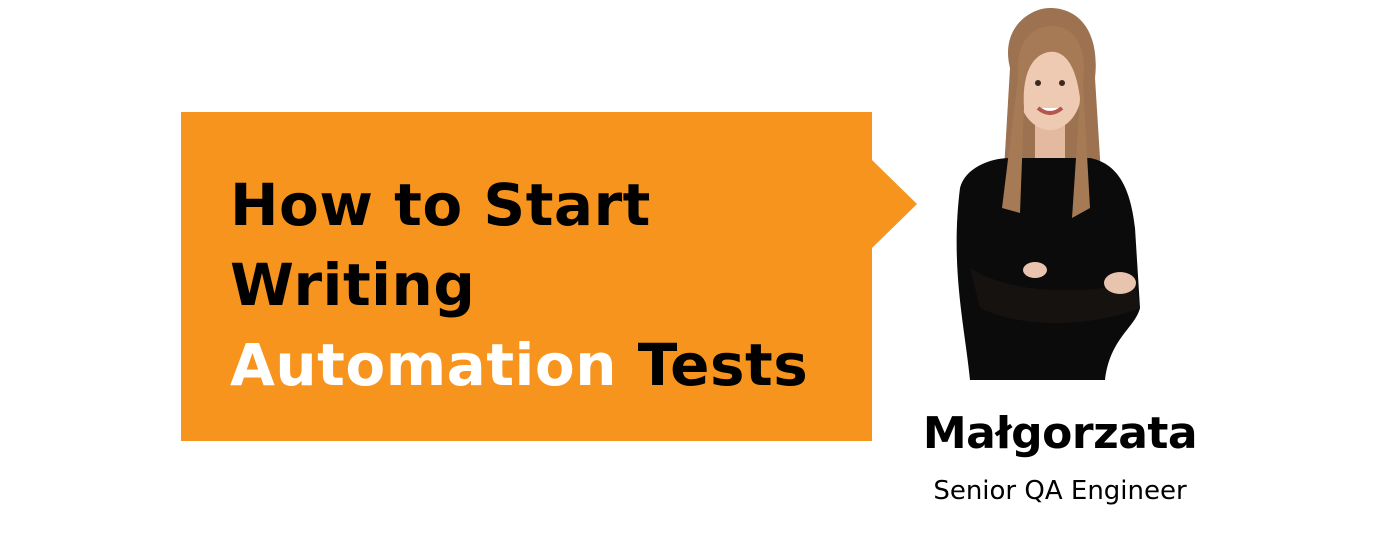  I want to click on title-line-2: Writing, so click(353, 285).